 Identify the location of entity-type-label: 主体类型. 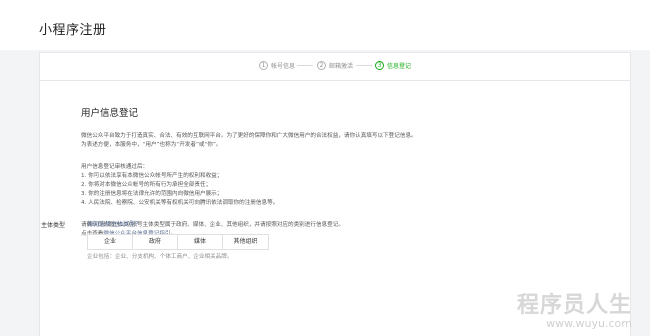
(53, 225).